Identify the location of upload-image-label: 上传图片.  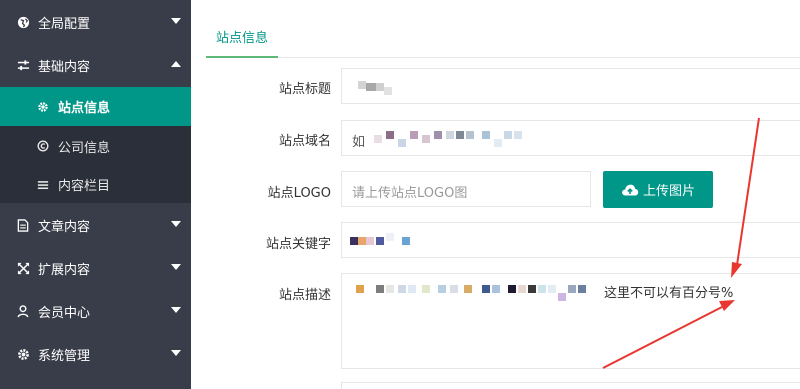
(668, 191).